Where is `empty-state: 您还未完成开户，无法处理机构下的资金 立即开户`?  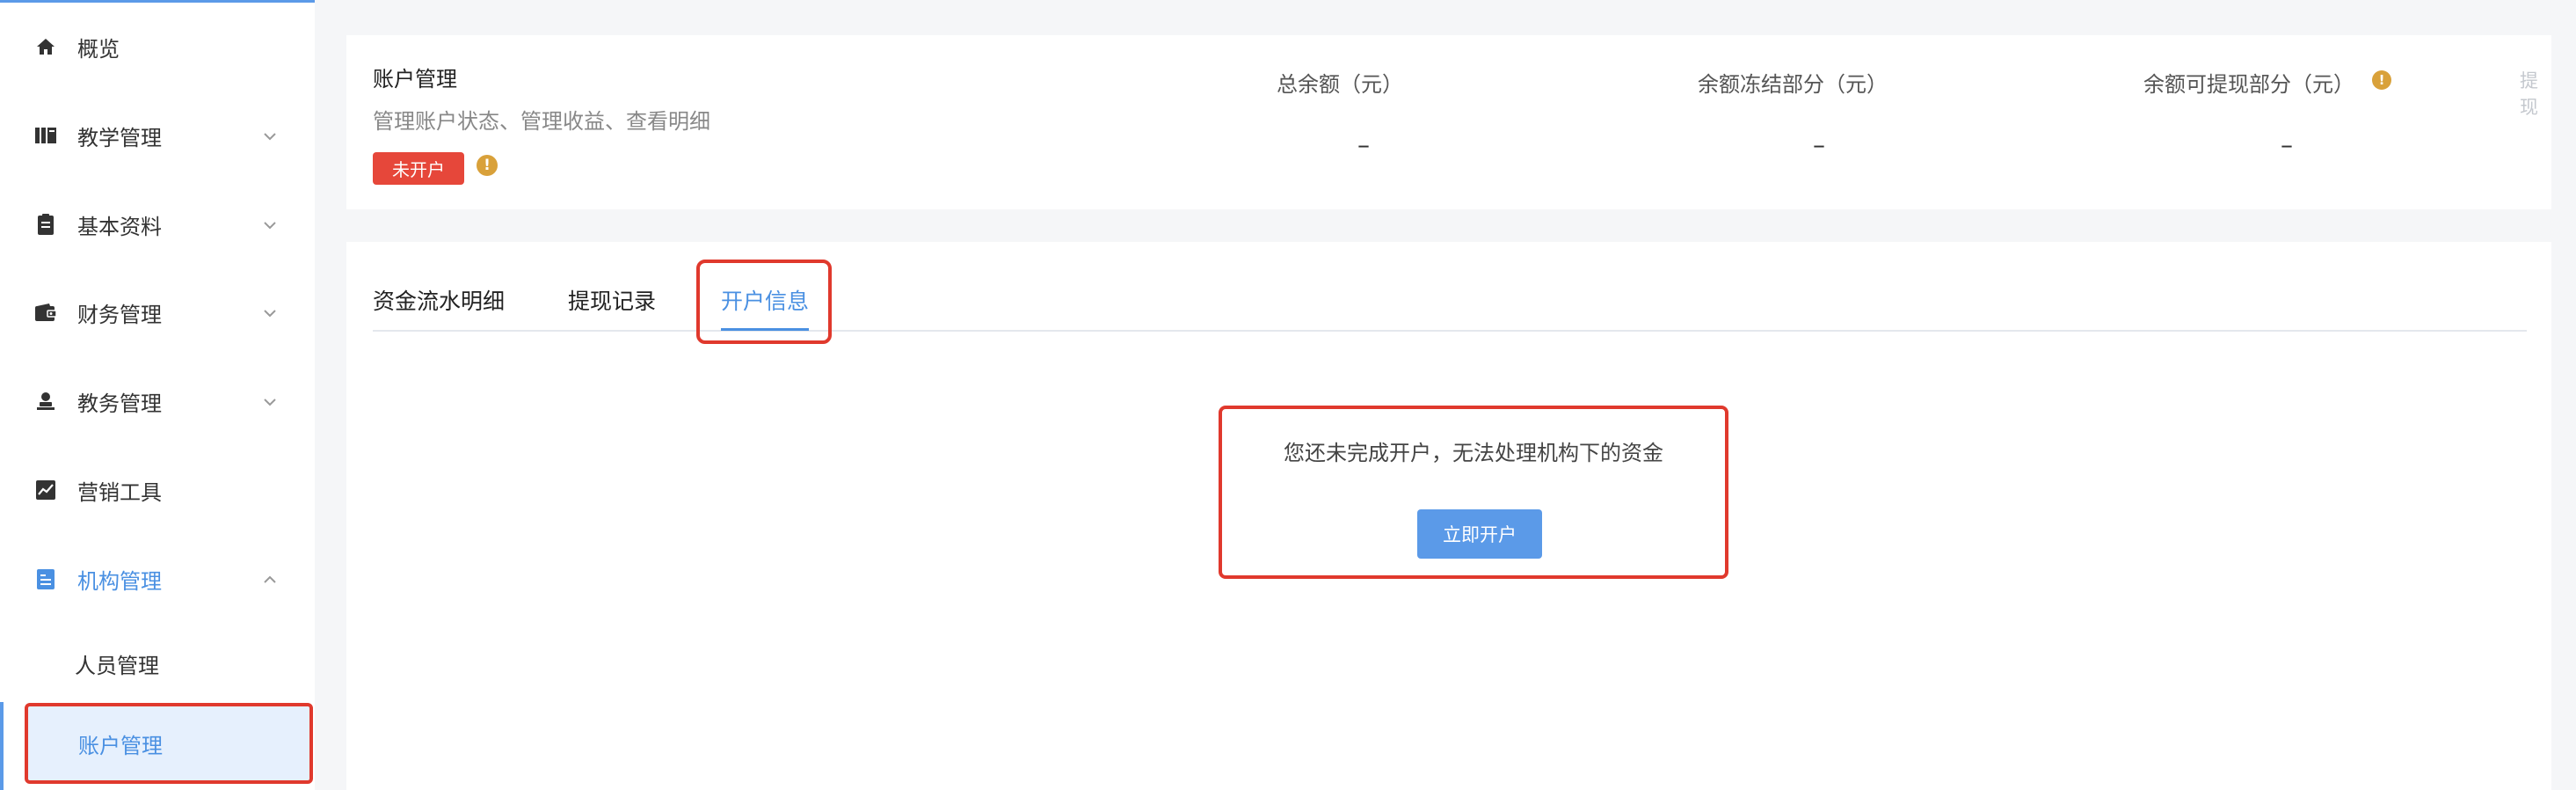 empty-state: 您还未完成开户，无法处理机构下的资金 立即开户 is located at coordinates (1473, 493).